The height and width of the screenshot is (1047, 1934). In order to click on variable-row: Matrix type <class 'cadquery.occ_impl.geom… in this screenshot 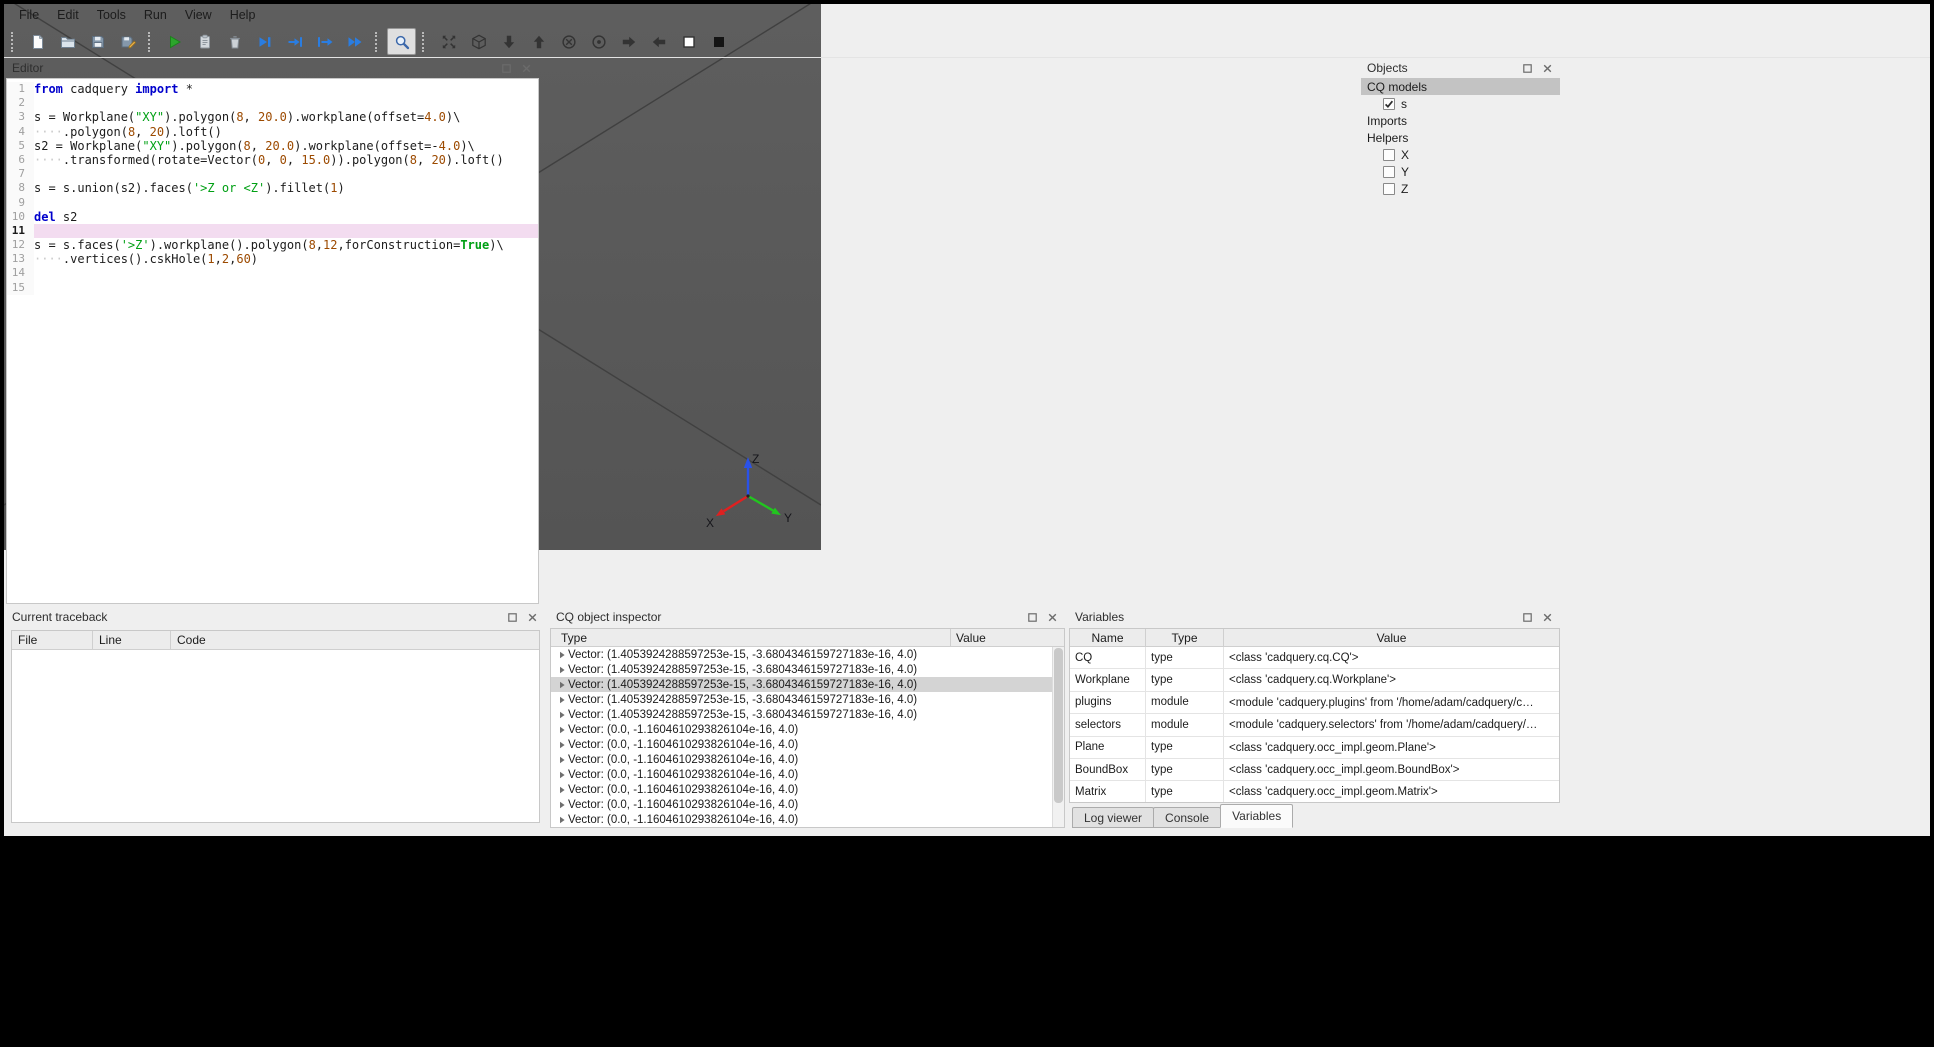, I will do `click(1314, 791)`.